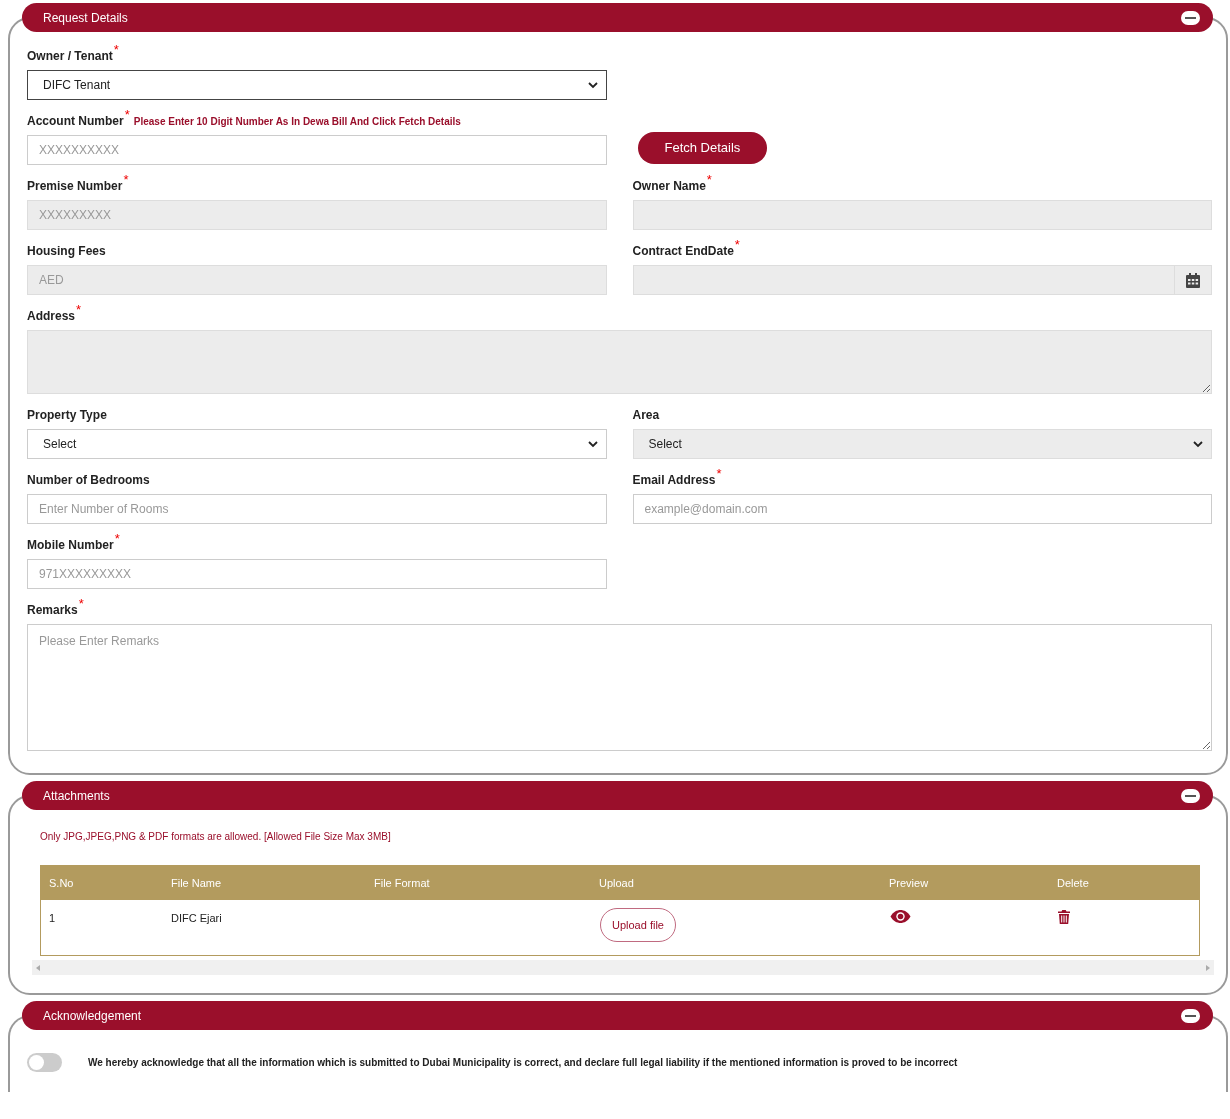 Image resolution: width=1230 pixels, height=1119 pixels. What do you see at coordinates (216, 837) in the screenshot?
I see `format-note: Only JPG,JPEG,PNG & PDF formats are allowed. [Allowed File Size Max 3MB]` at bounding box center [216, 837].